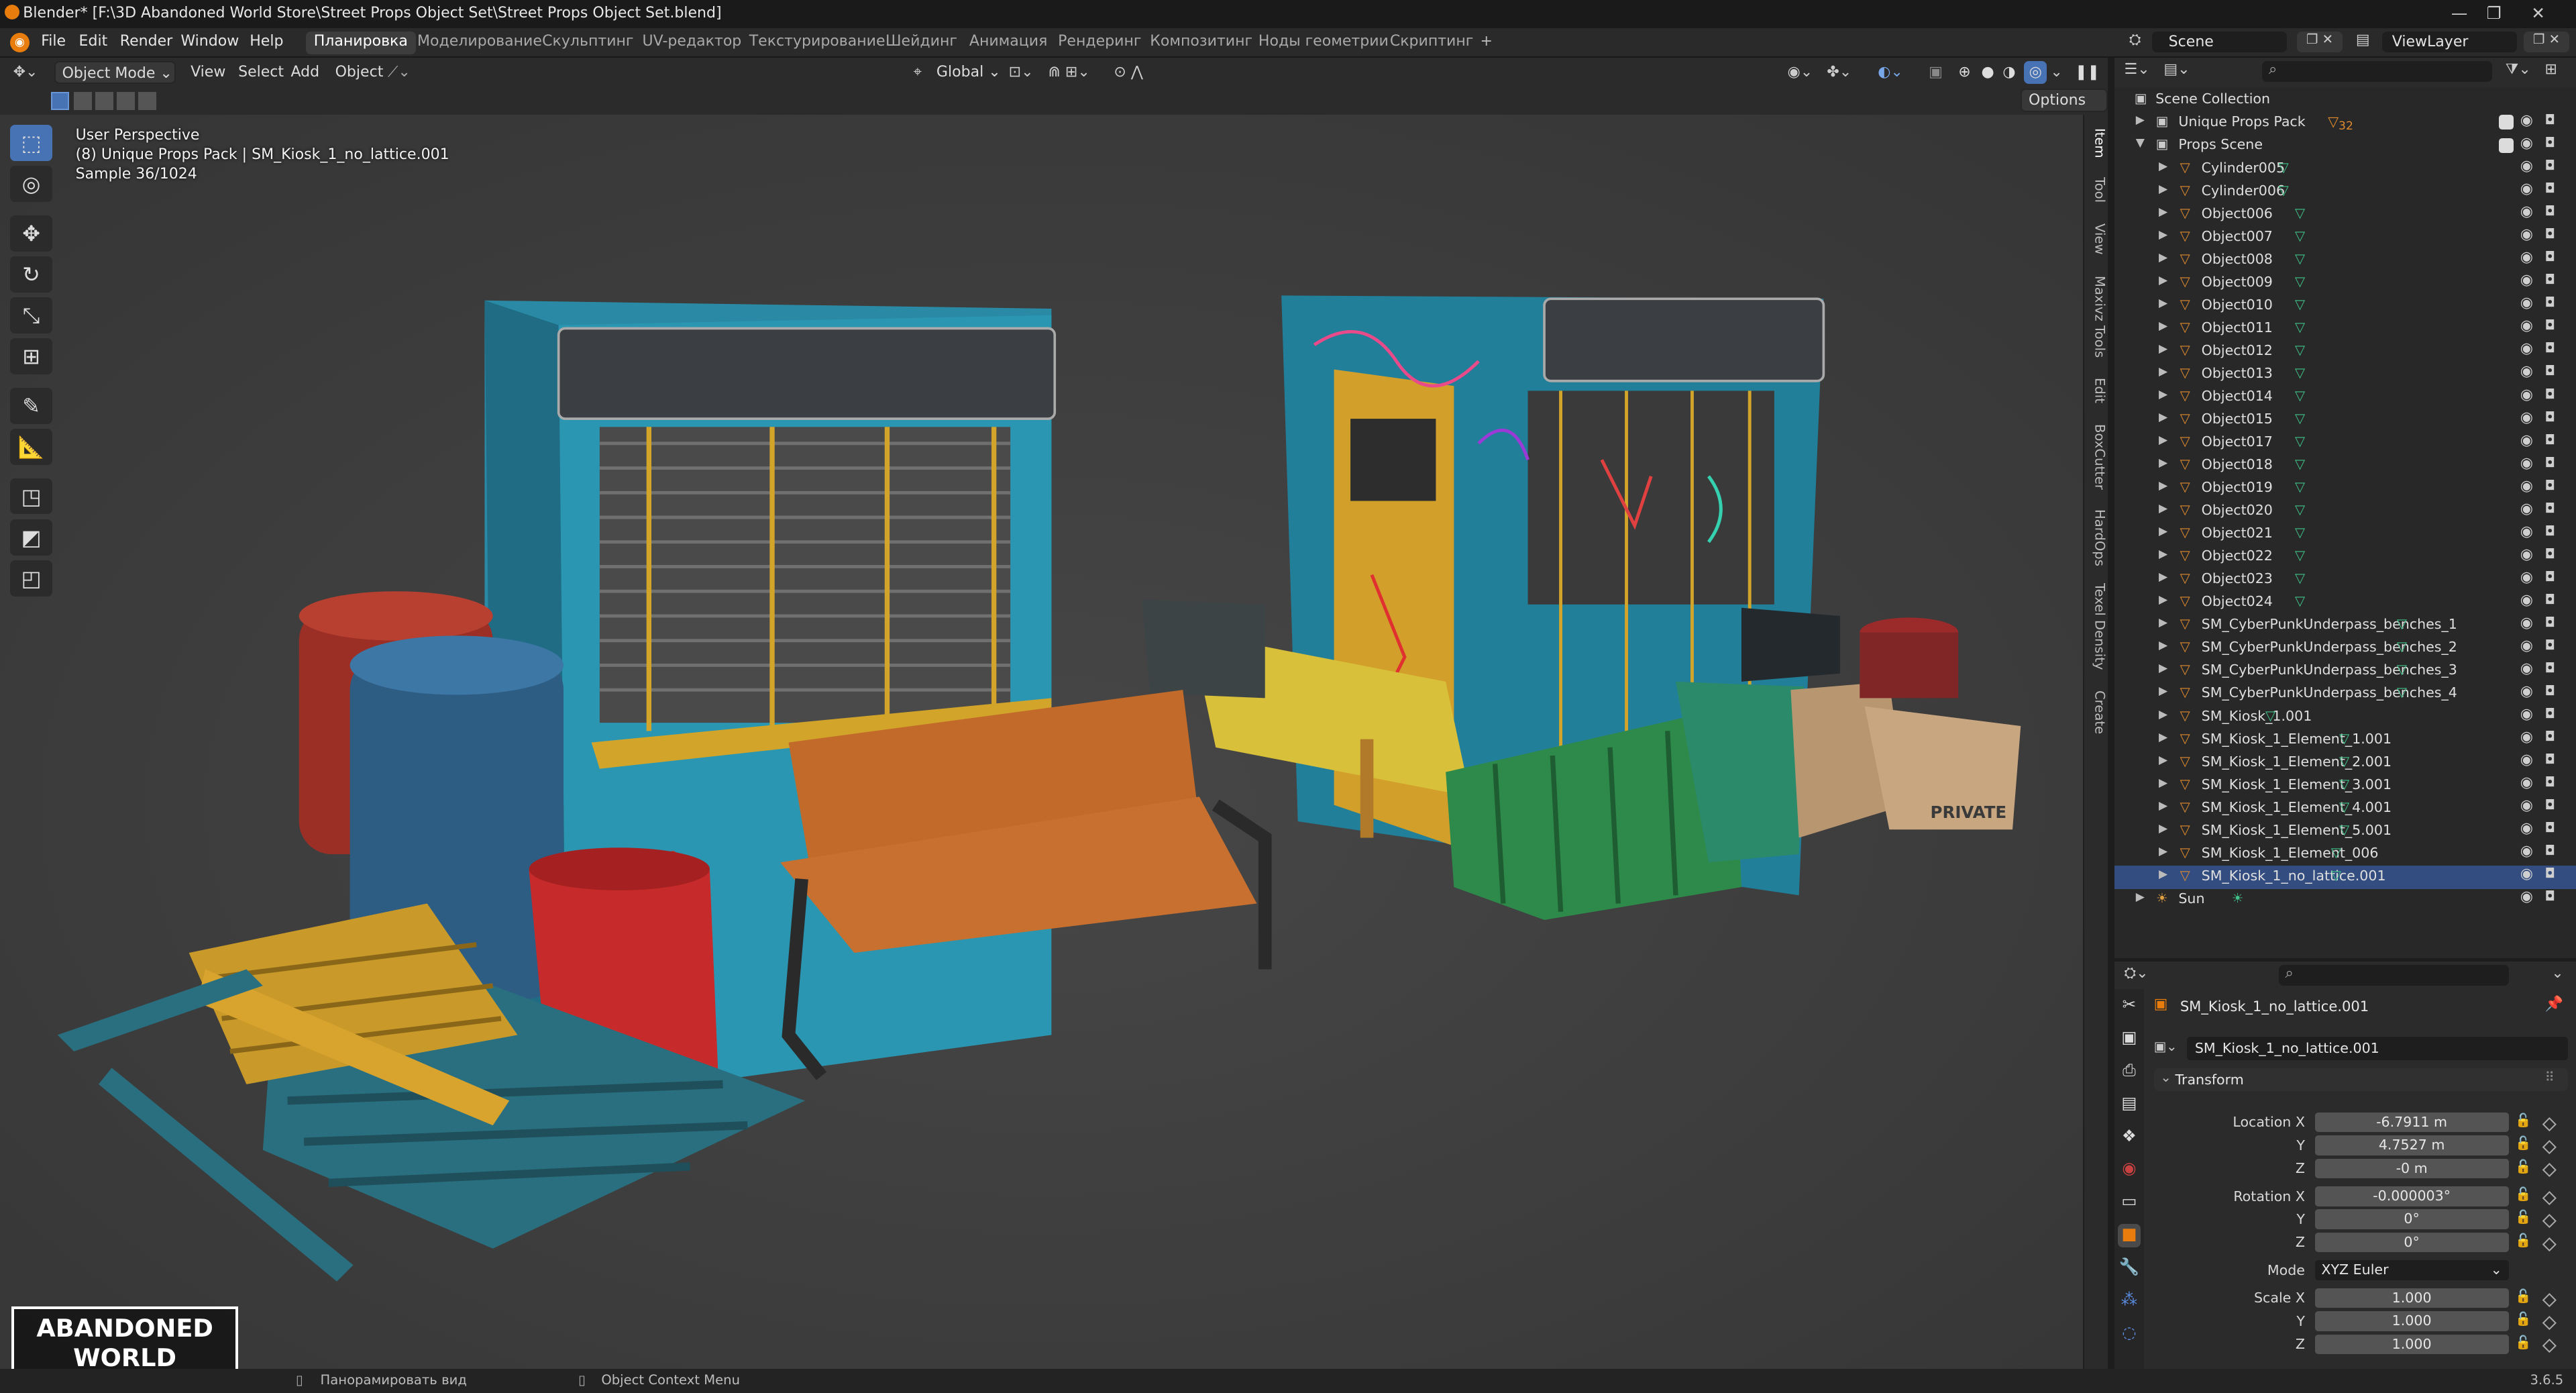 Image resolution: width=2576 pixels, height=1393 pixels. I want to click on outliner-row-object: ▶ ▽ Object007 ▽ ◉ ◘, so click(2345, 237).